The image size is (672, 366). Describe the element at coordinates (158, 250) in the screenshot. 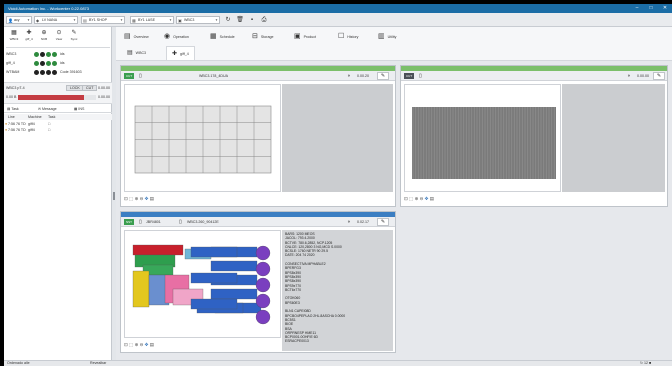

I see `nest-part-red` at that location.